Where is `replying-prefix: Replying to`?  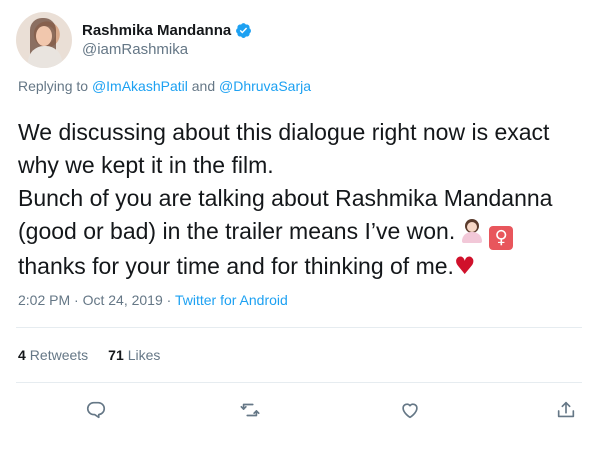
replying-prefix: Replying to is located at coordinates (53, 86).